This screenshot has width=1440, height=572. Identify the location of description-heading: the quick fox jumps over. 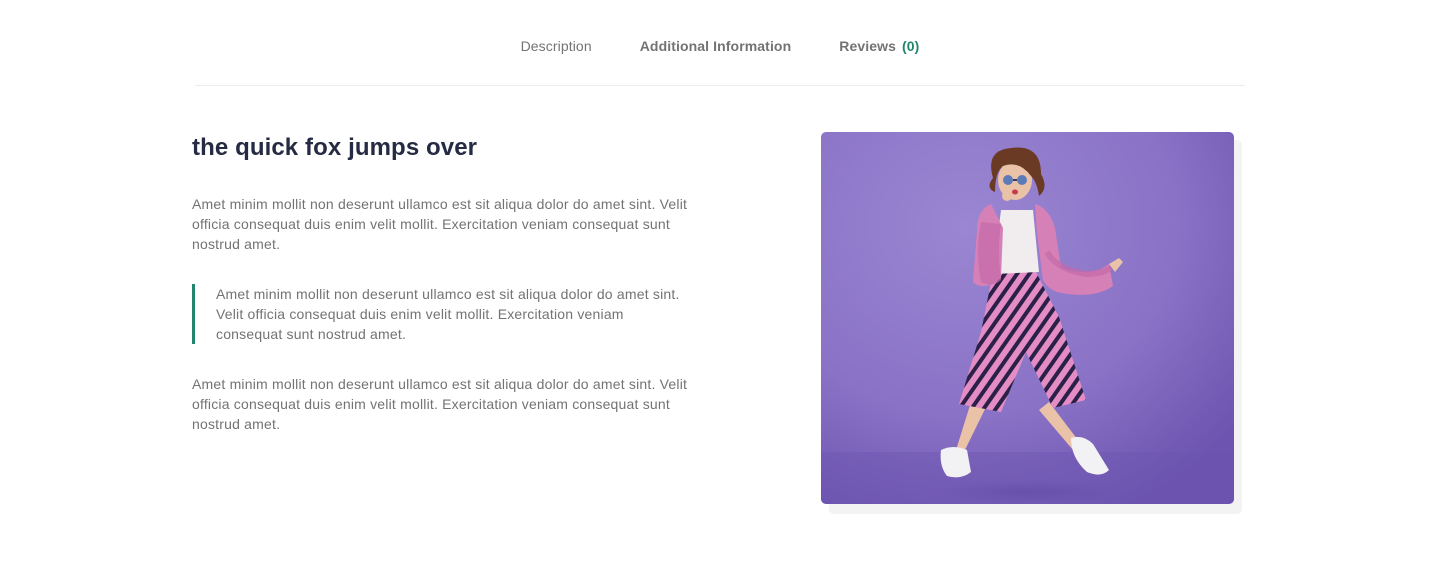
(335, 147).